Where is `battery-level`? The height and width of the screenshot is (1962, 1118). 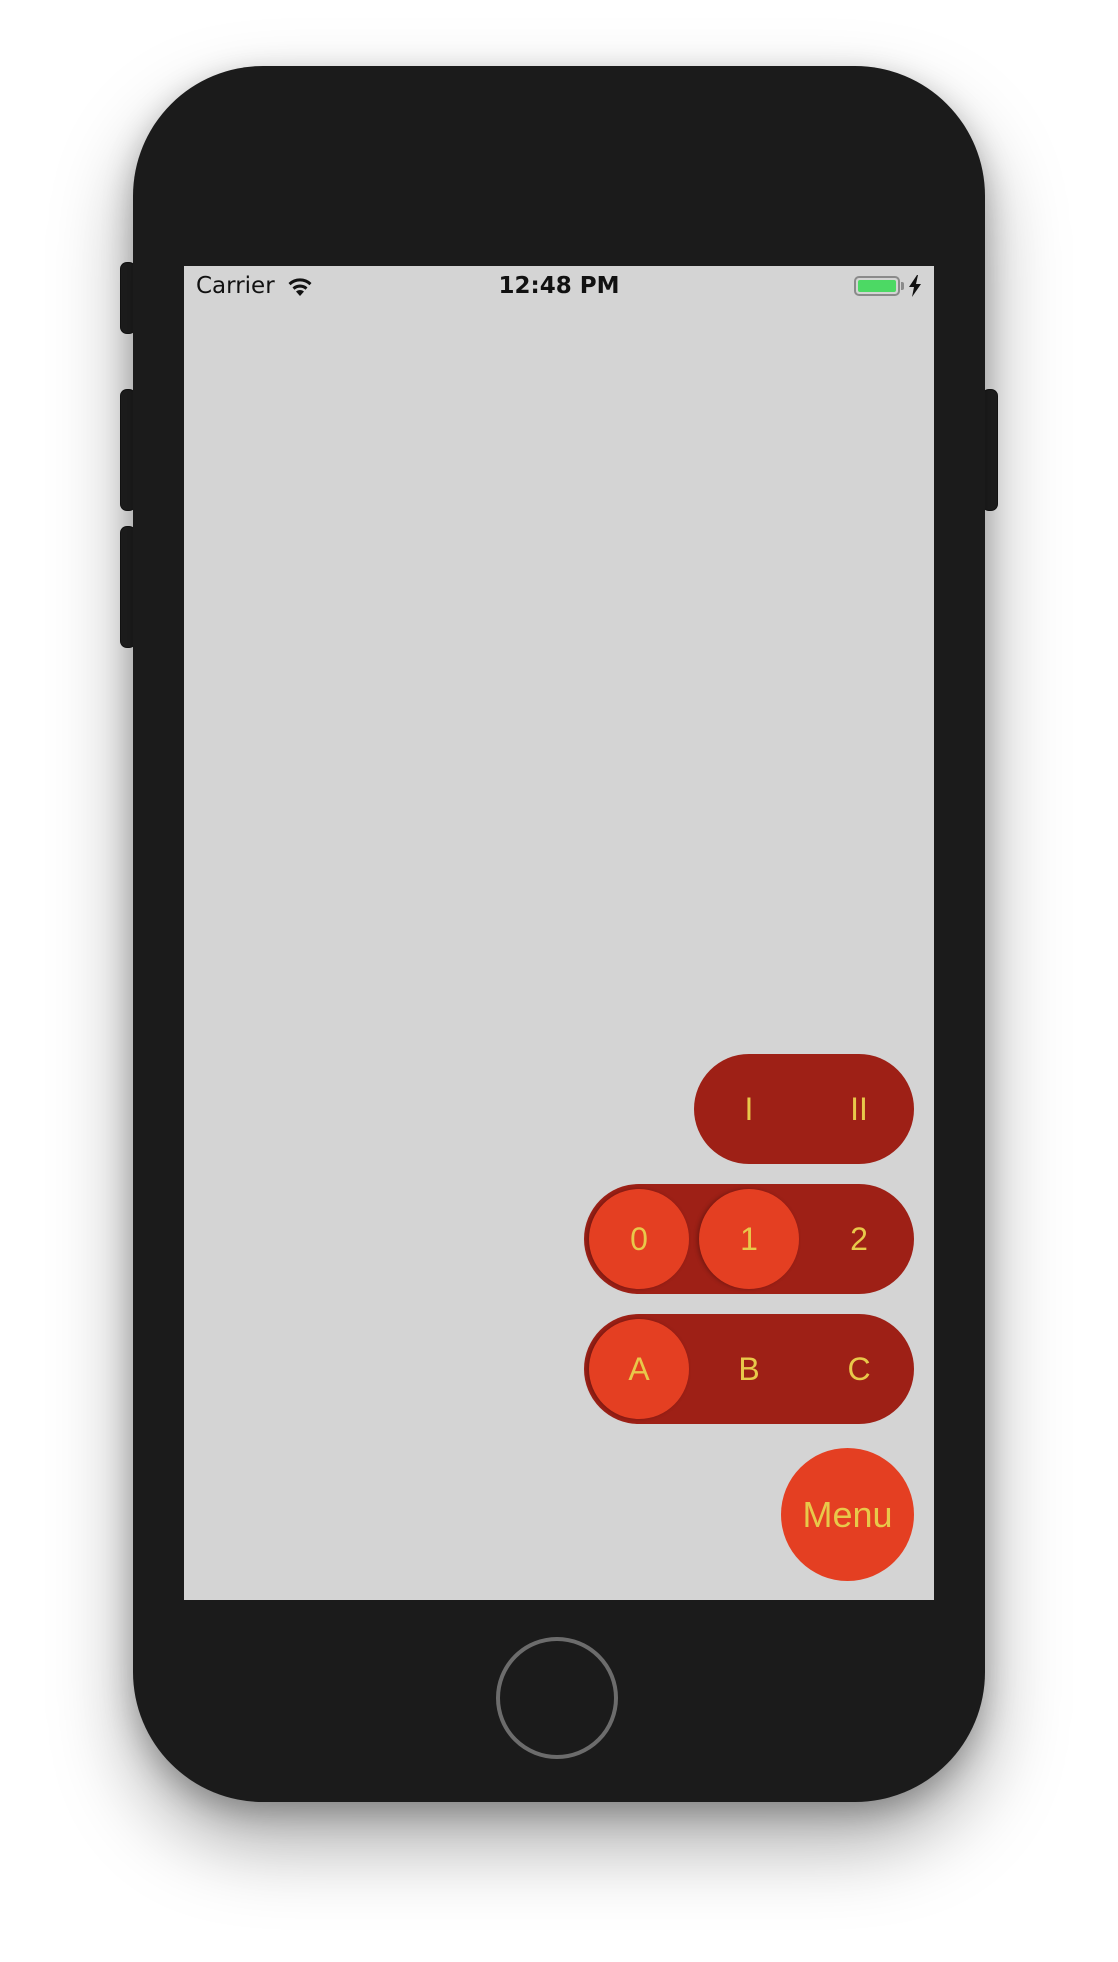 battery-level is located at coordinates (877, 286).